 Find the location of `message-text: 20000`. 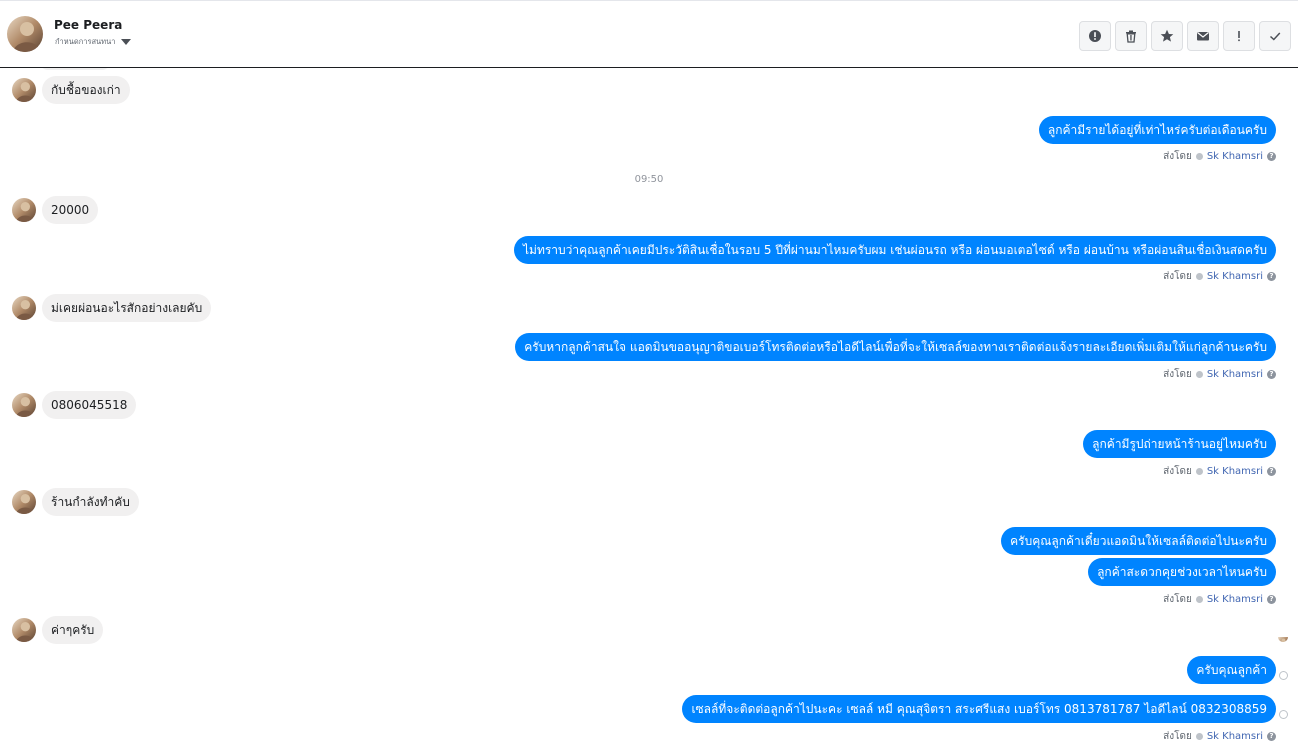

message-text: 20000 is located at coordinates (70, 210).